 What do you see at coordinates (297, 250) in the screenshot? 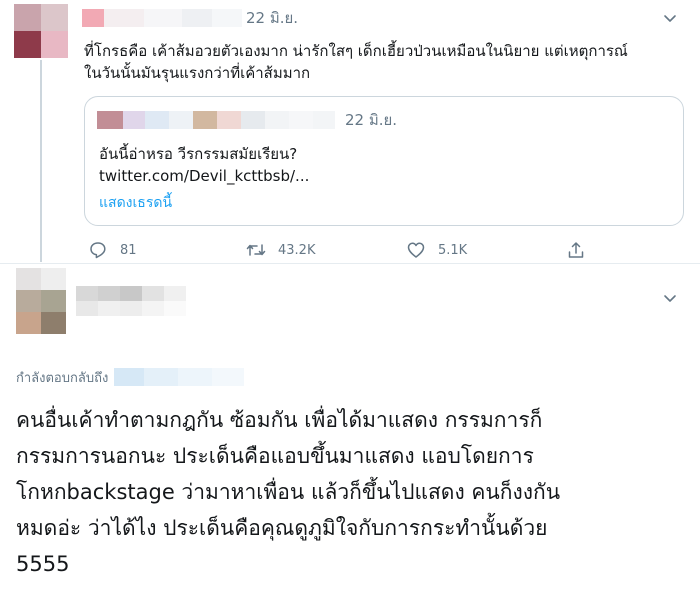
I see `retweet-count: 43.2K` at bounding box center [297, 250].